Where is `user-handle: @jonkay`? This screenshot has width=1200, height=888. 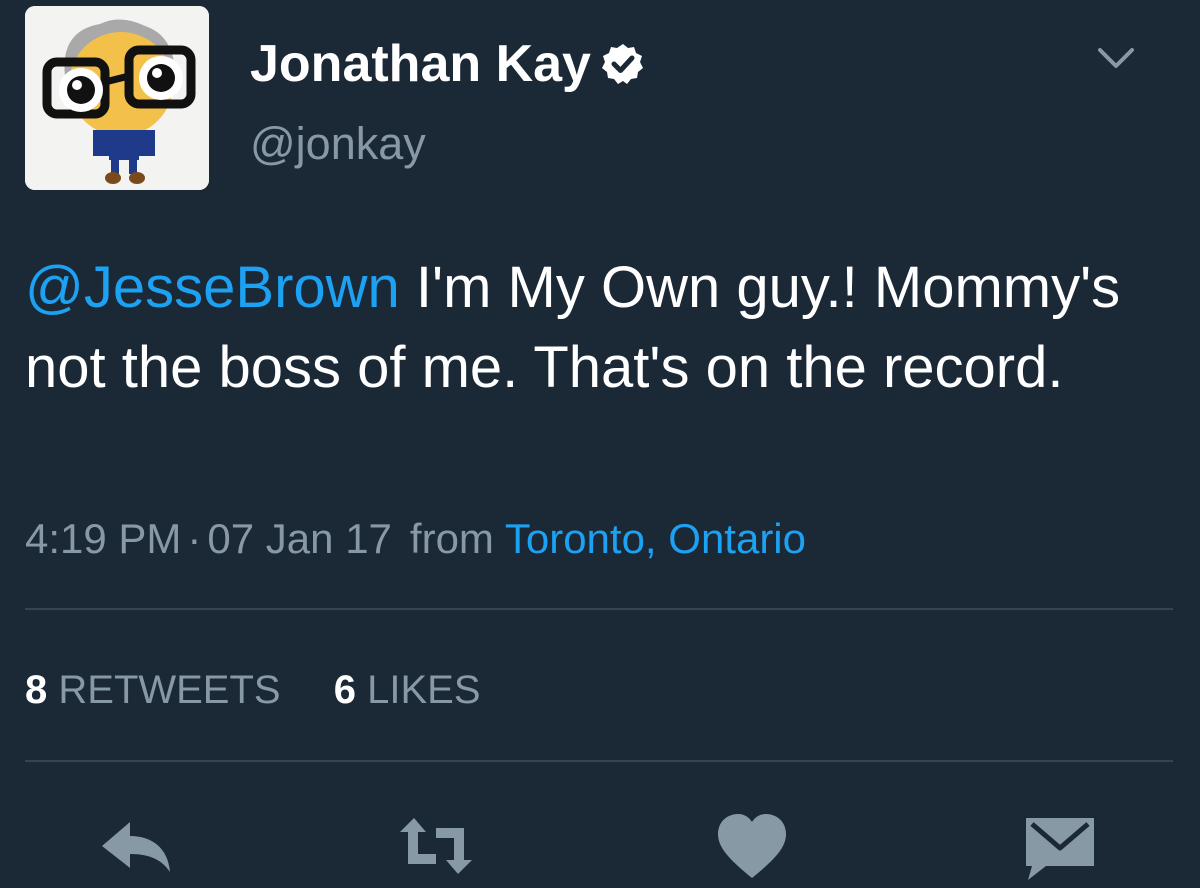 user-handle: @jonkay is located at coordinates (338, 144).